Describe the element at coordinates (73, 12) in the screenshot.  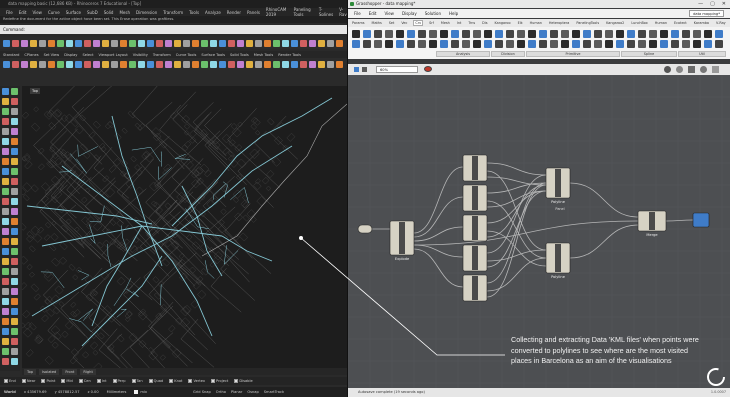
I see `rhino-menu-surface: Surface` at that location.